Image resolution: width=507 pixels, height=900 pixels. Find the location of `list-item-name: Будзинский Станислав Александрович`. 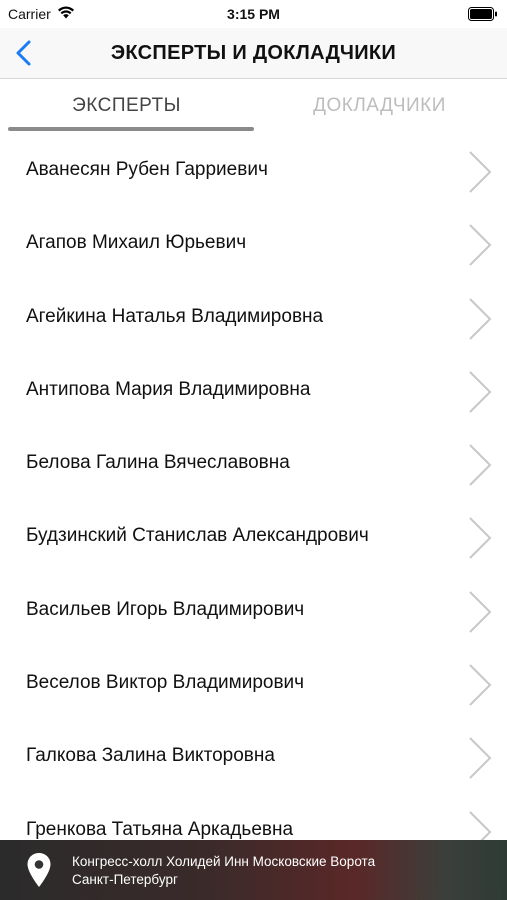

list-item-name: Будзинский Станислав Александрович is located at coordinates (197, 536).